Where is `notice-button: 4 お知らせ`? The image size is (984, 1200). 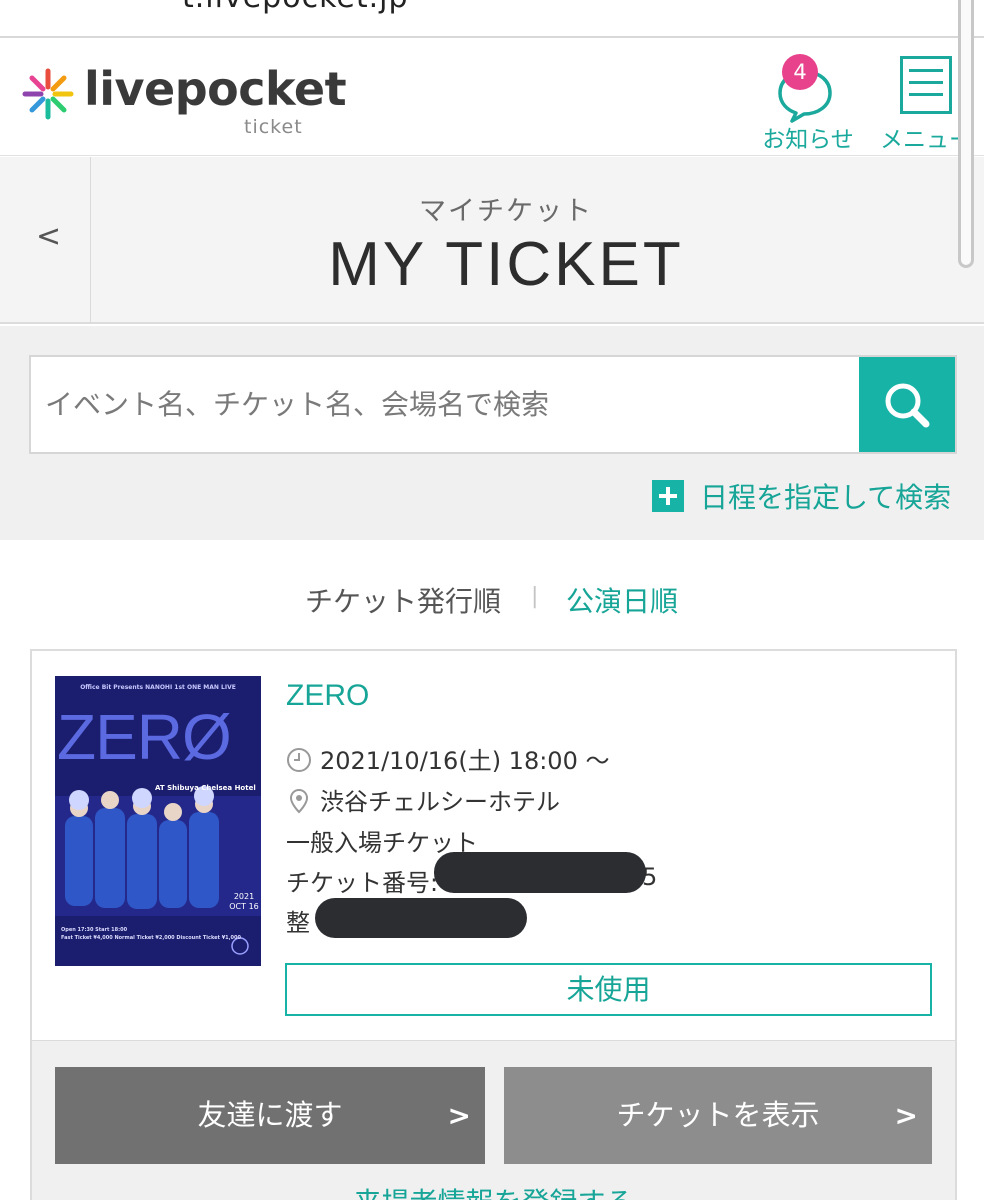 notice-button: 4 お知らせ is located at coordinates (808, 101).